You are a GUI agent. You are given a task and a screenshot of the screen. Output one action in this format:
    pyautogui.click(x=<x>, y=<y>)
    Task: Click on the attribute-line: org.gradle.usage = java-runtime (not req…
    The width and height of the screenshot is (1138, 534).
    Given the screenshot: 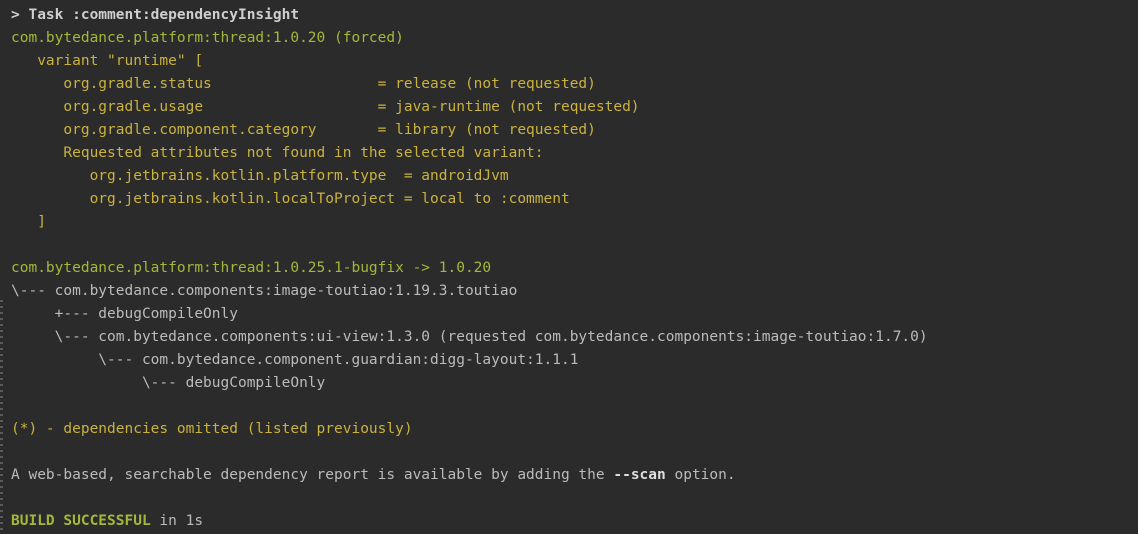 What is the action you would take?
    pyautogui.click(x=325, y=107)
    